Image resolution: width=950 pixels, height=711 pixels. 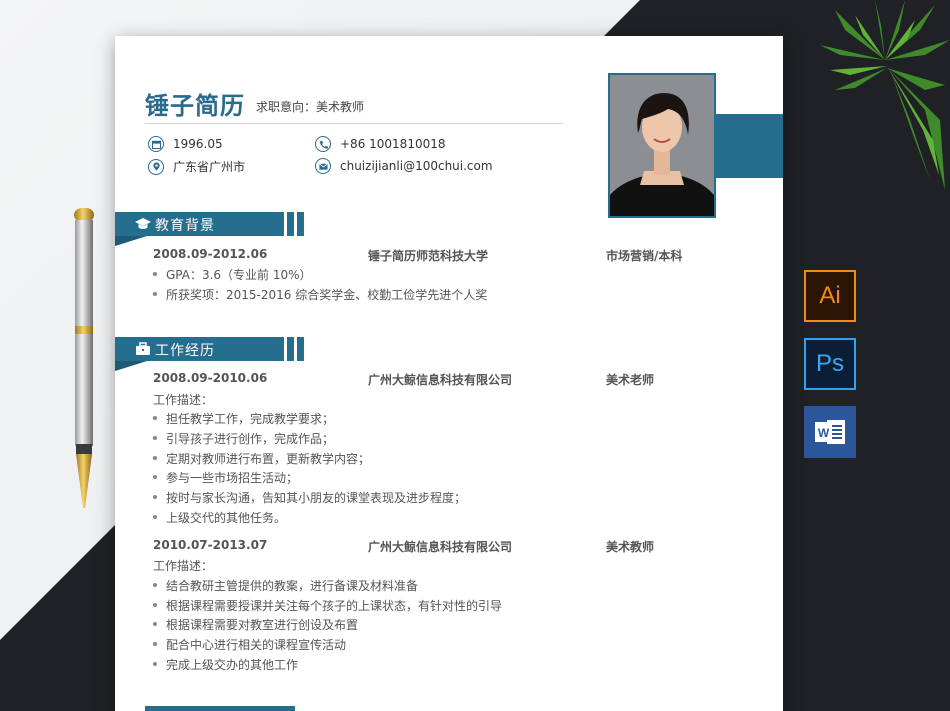 I want to click on plant-decoration-icon, so click(x=885, y=95).